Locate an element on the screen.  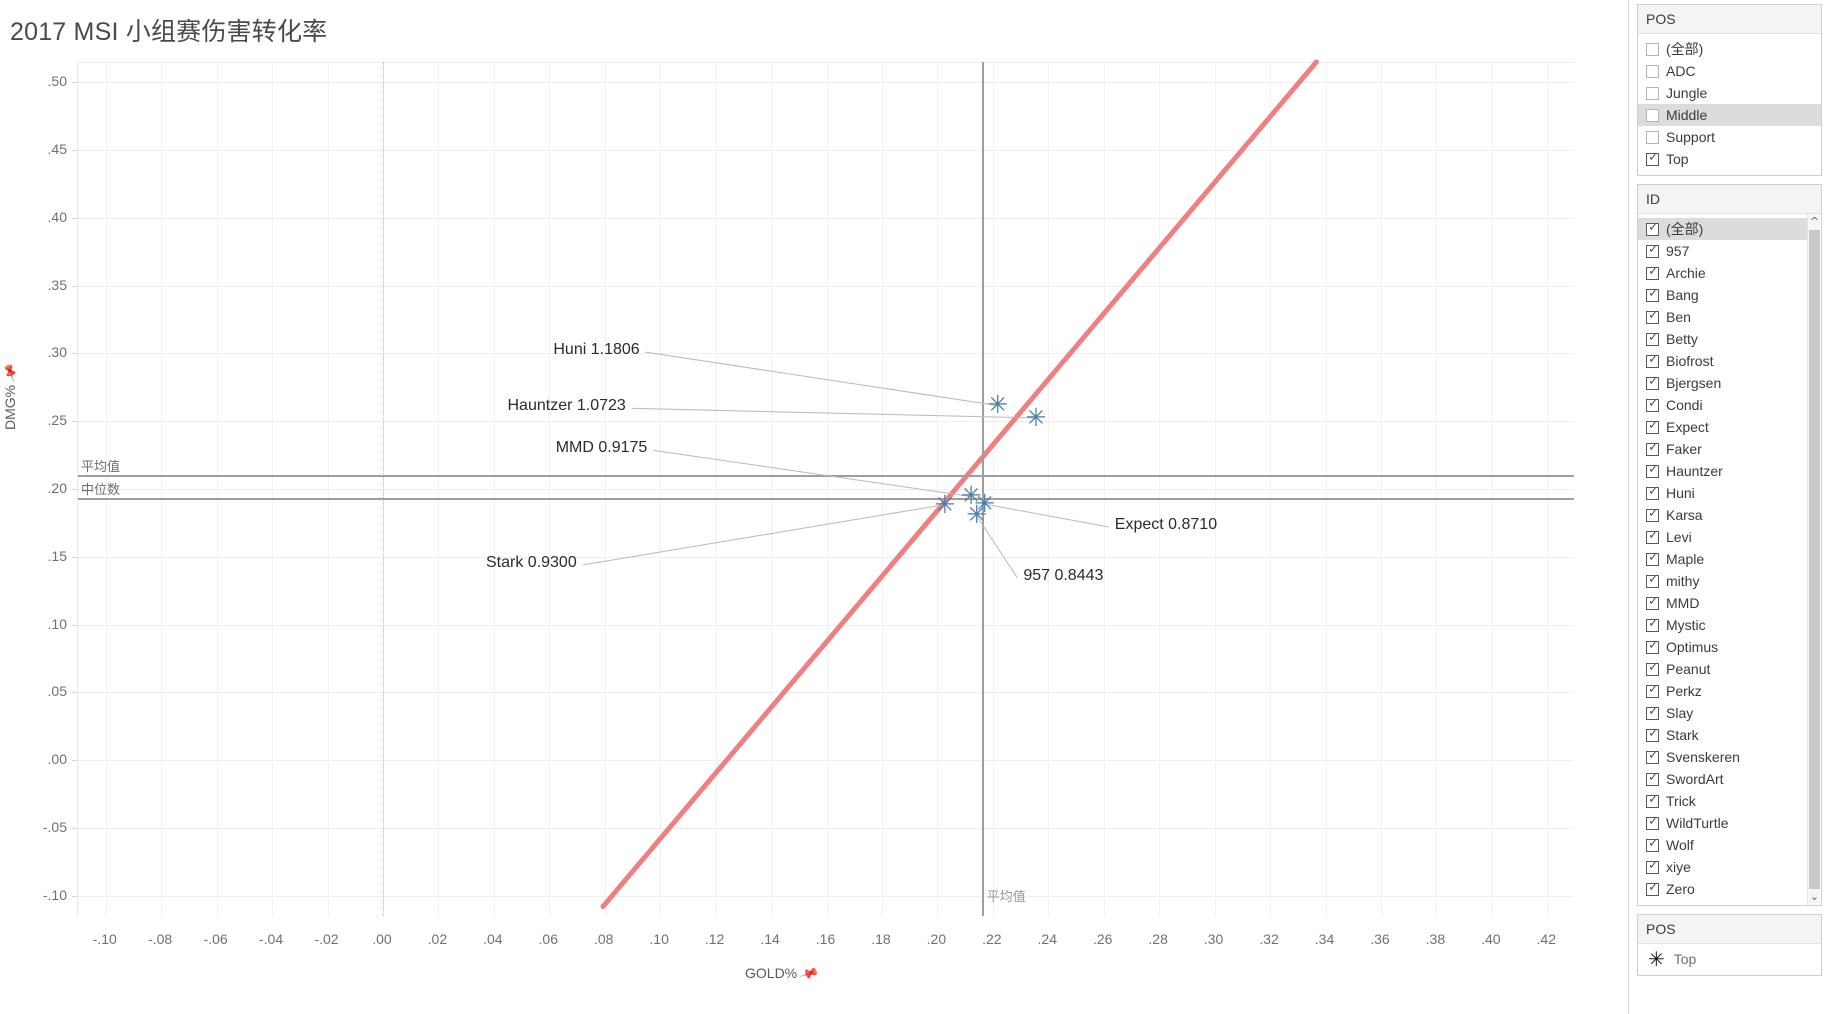
id-filter-item-xiye: xiye is located at coordinates (1722, 867).